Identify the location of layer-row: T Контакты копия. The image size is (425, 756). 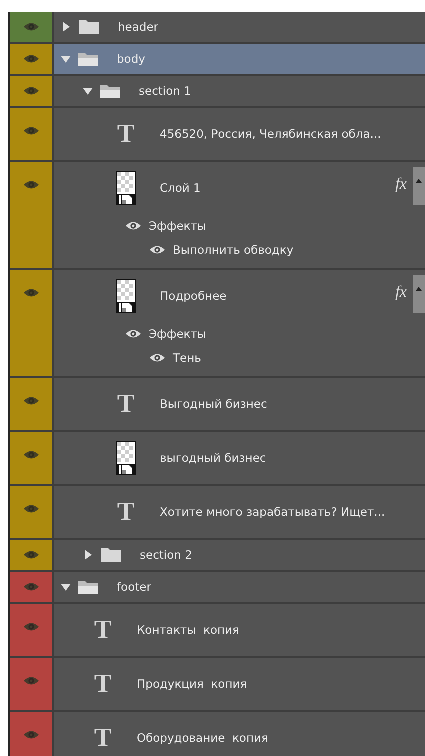
(239, 630).